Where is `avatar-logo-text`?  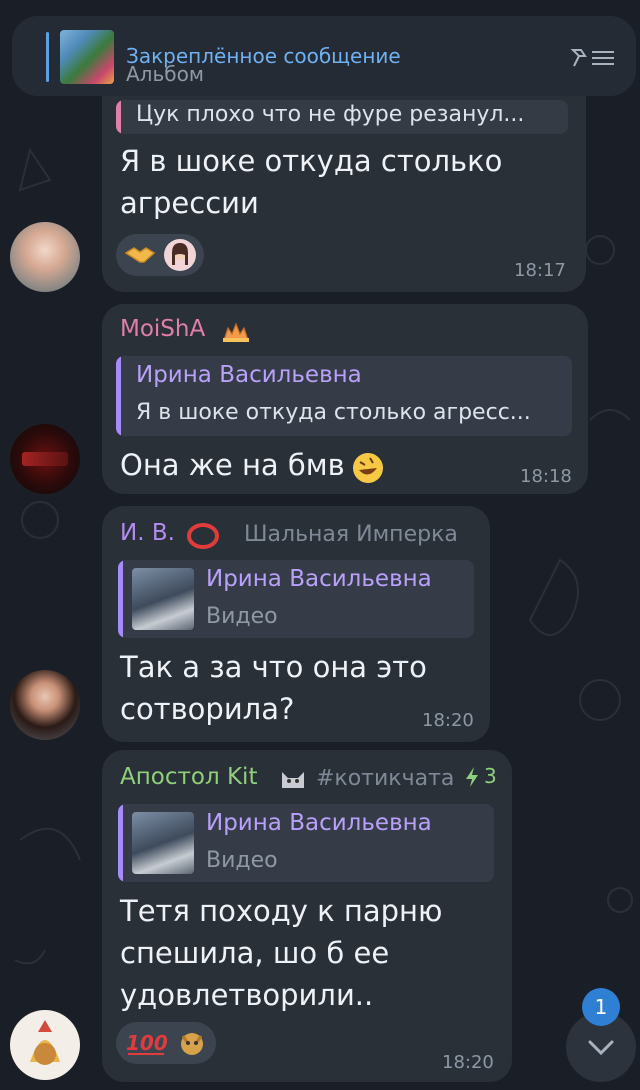 avatar-logo-text is located at coordinates (45, 459).